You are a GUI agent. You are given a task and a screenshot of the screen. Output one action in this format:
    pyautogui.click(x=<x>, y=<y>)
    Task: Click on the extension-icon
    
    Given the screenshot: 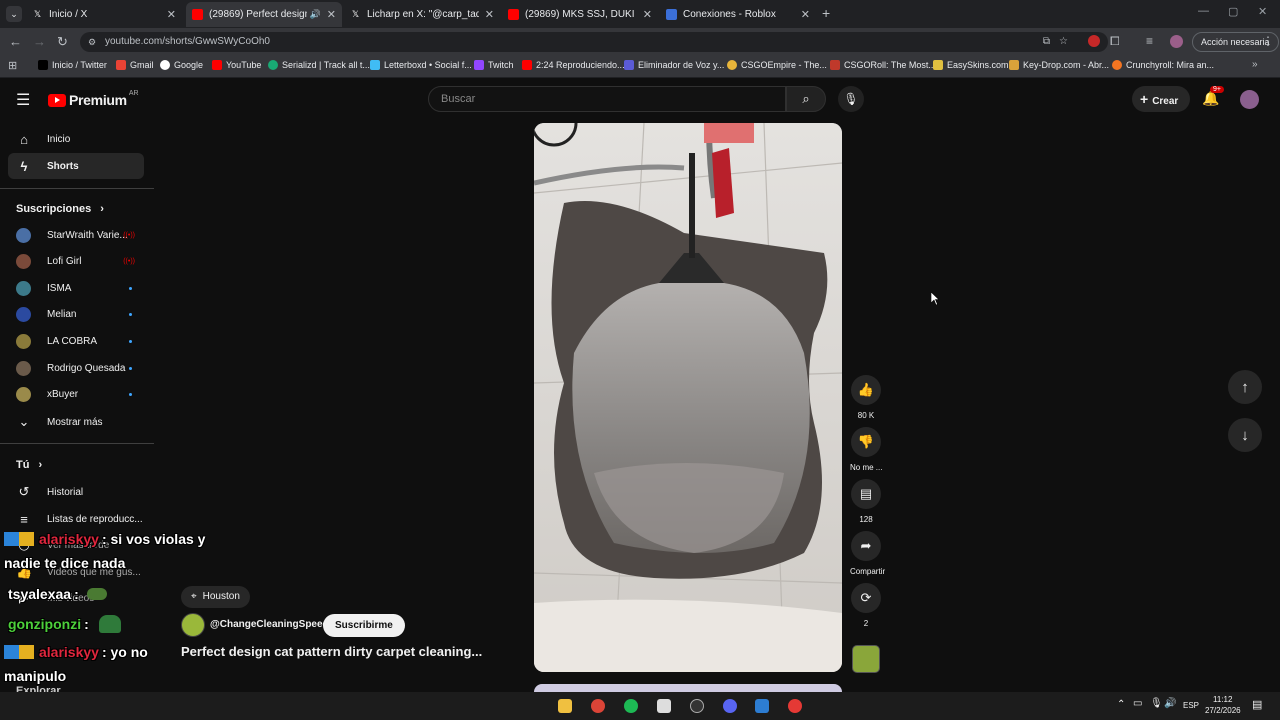 What is the action you would take?
    pyautogui.click(x=1094, y=41)
    